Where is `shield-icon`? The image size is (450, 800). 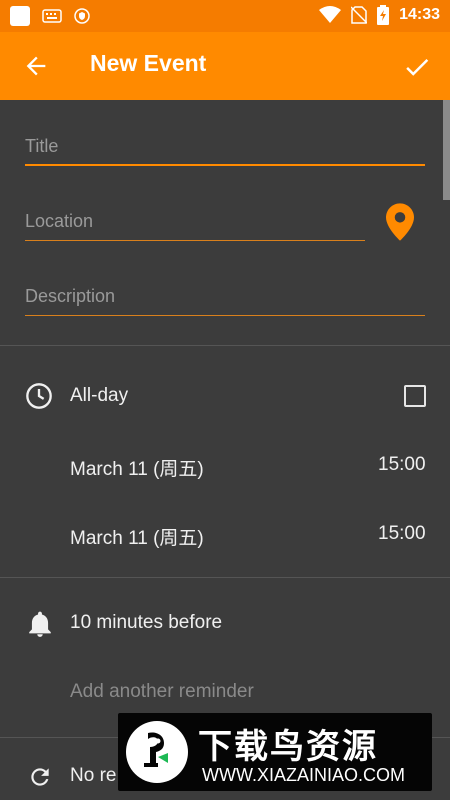
shield-icon is located at coordinates (82, 16).